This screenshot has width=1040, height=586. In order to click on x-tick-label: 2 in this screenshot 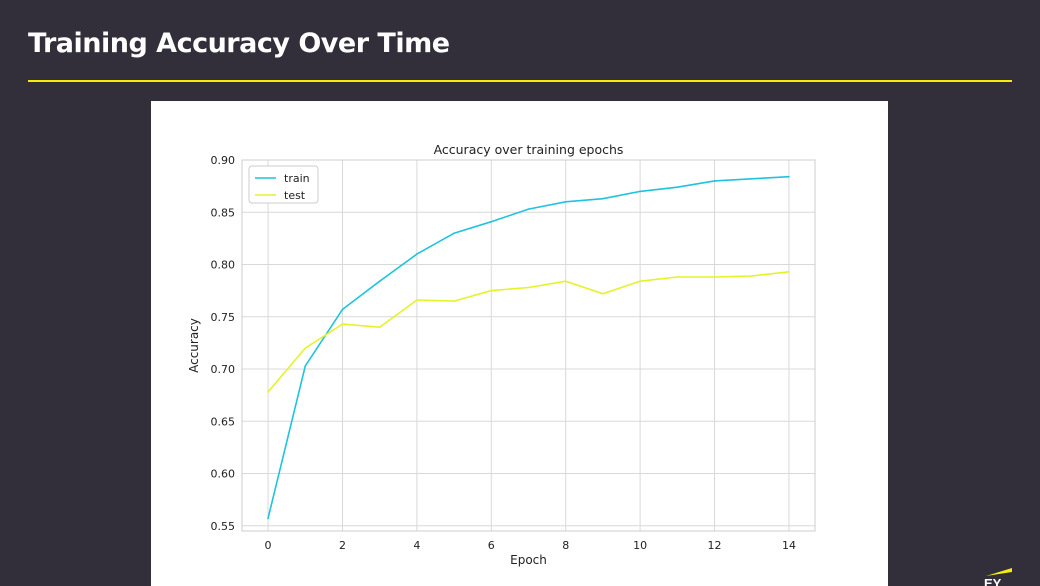, I will do `click(342, 545)`.